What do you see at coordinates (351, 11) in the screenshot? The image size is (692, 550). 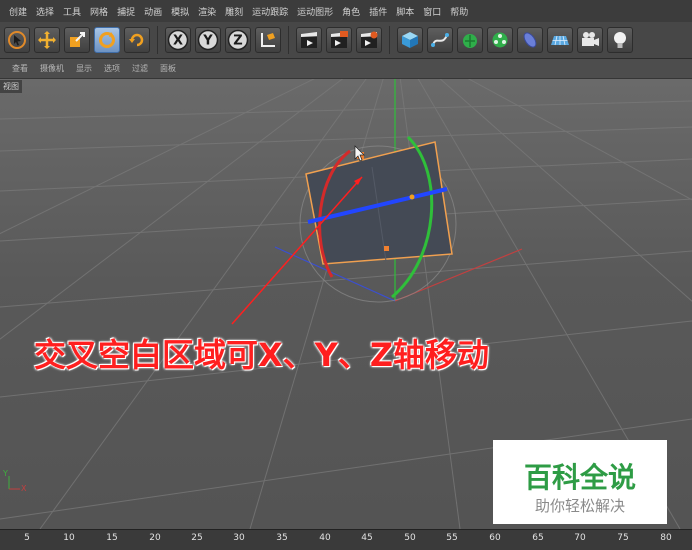 I see `menu-character: 角色` at bounding box center [351, 11].